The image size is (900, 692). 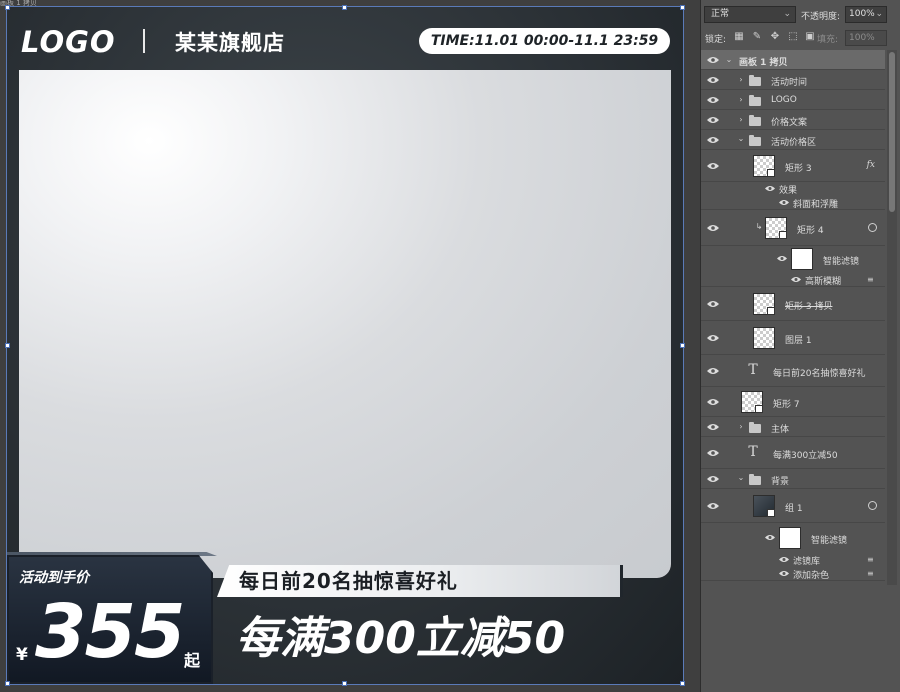 I want to click on layer-row: 矩形 7, so click(x=793, y=402).